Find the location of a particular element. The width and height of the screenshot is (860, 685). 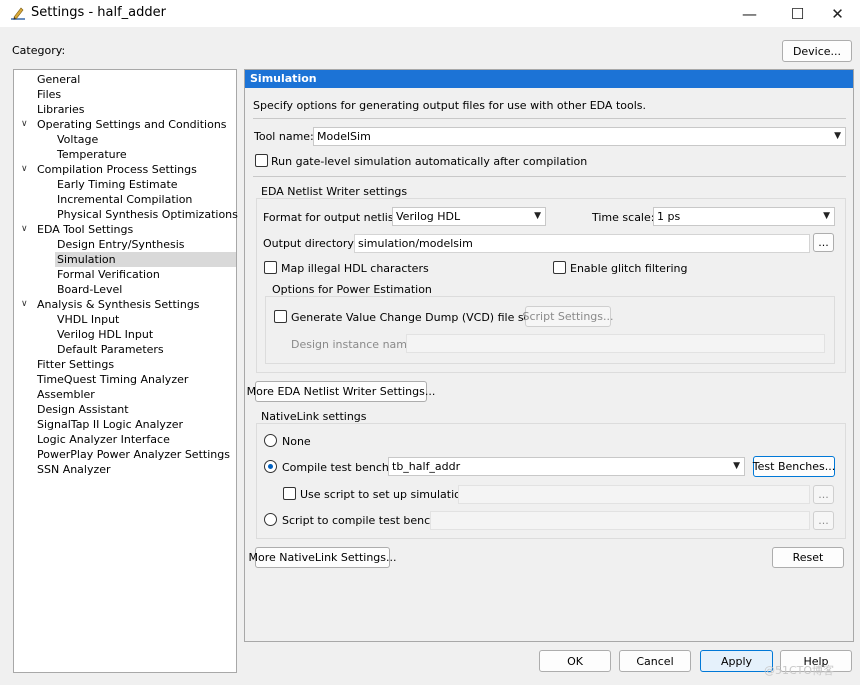

compile-tb-select: tb_half_addr ▼ is located at coordinates (566, 466).